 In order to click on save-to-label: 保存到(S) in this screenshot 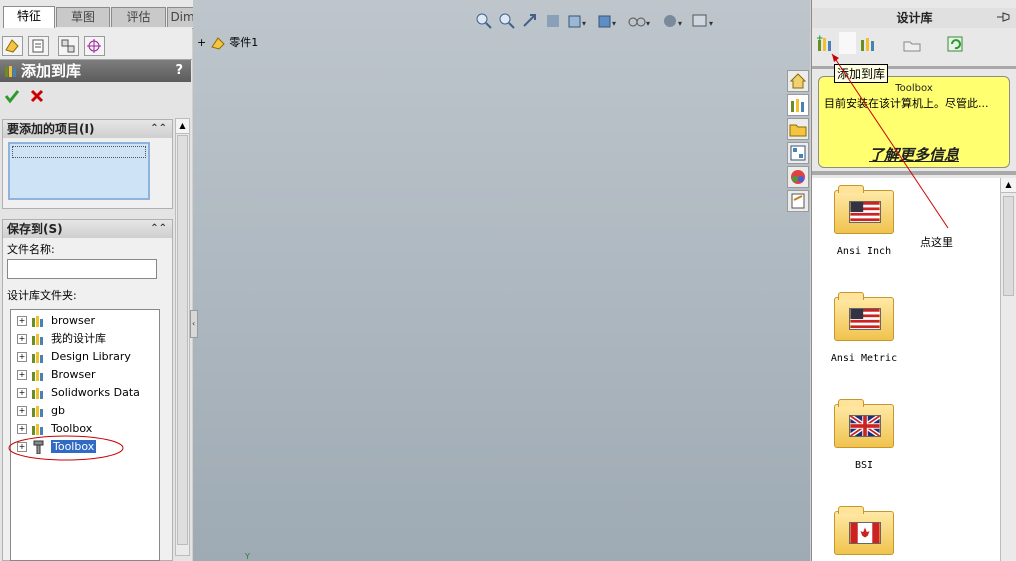, I will do `click(35, 229)`.